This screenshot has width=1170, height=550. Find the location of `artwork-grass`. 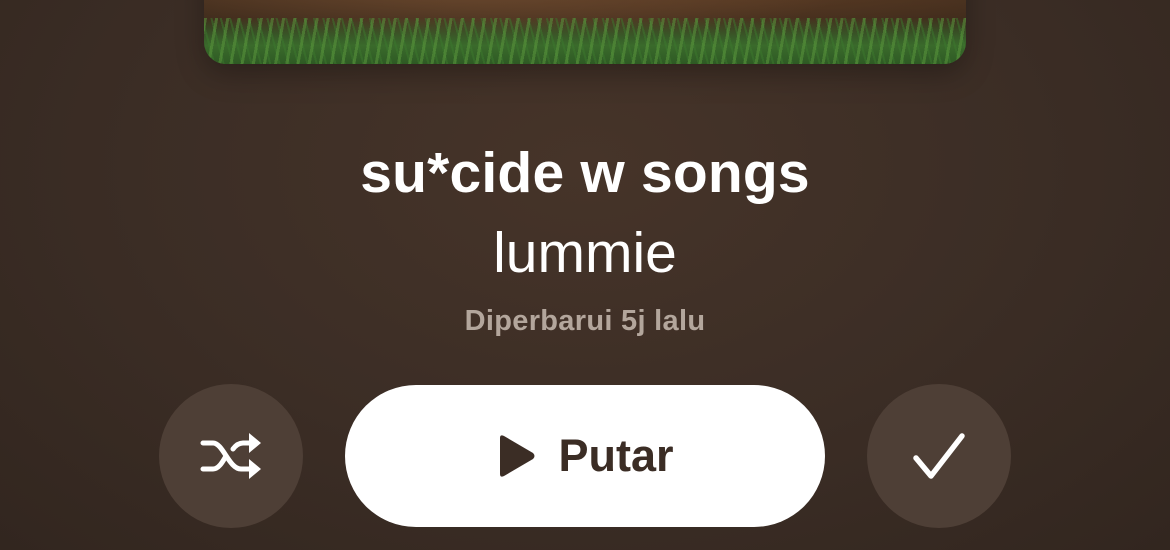

artwork-grass is located at coordinates (585, 41).